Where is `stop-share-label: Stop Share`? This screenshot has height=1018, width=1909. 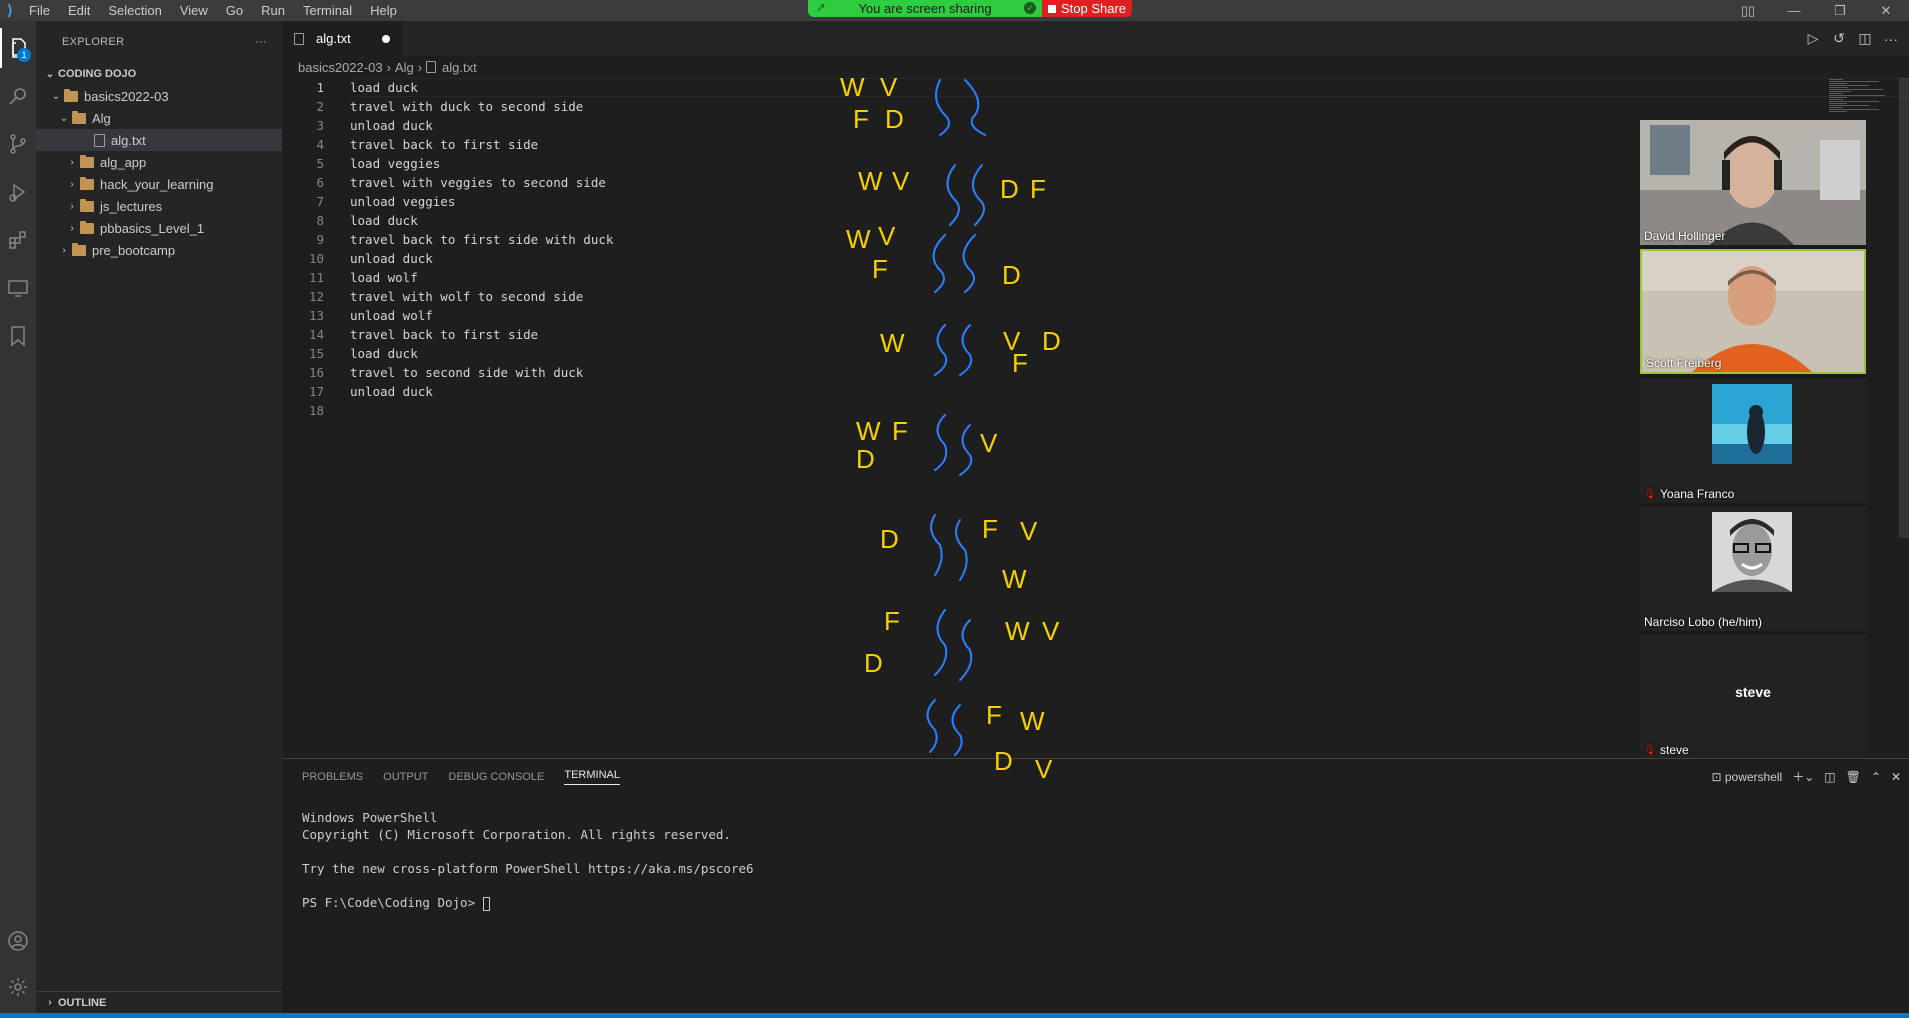 stop-share-label: Stop Share is located at coordinates (1093, 8).